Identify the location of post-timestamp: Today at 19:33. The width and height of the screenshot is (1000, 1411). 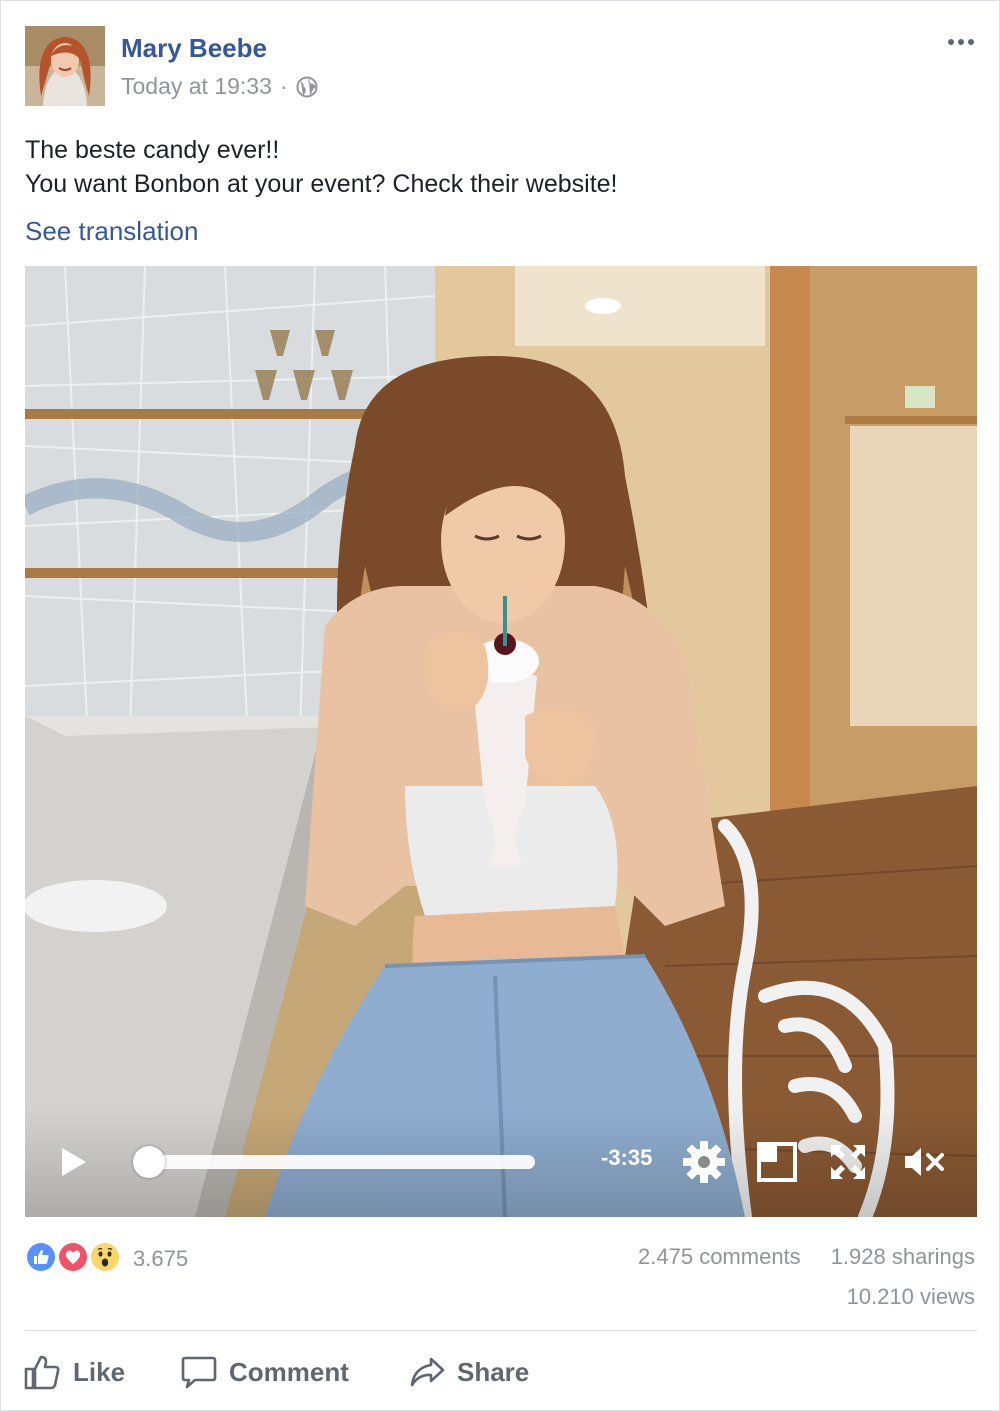
(196, 86).